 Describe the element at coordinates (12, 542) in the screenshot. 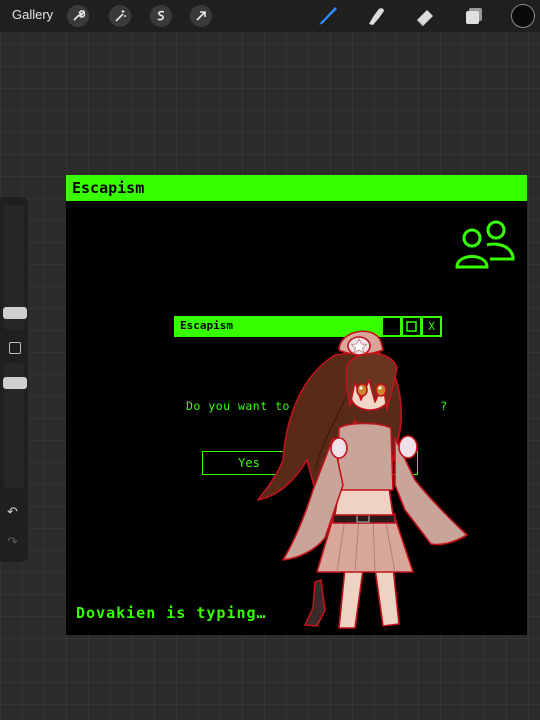

I see `redo-icon: ↷` at that location.